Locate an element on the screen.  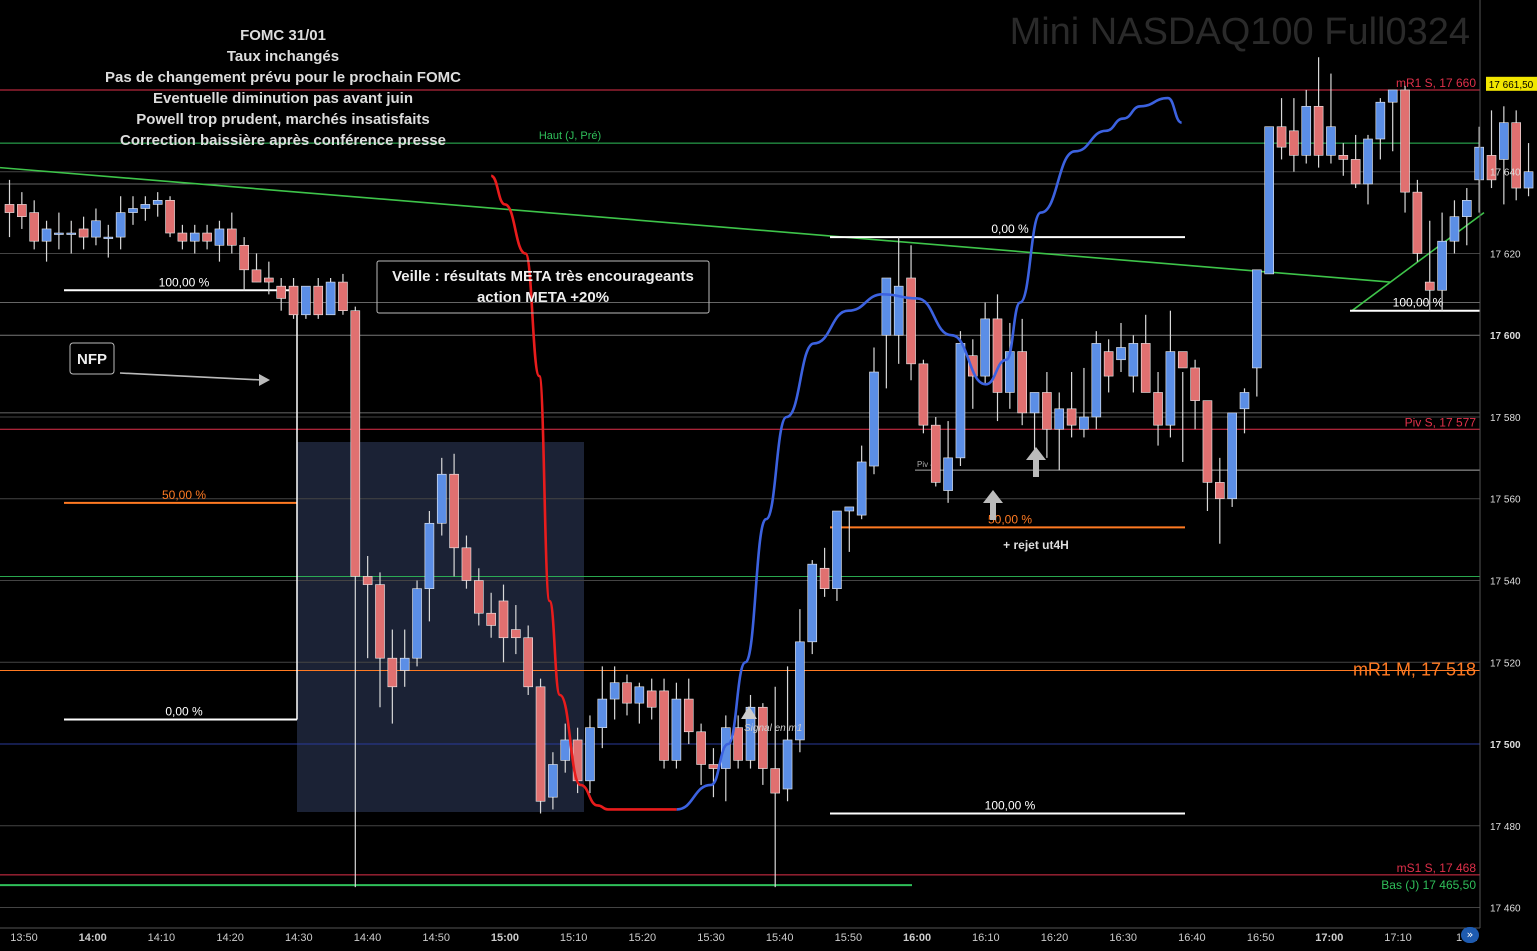
x-tick-label: 14:30 is located at coordinates (299, 938).